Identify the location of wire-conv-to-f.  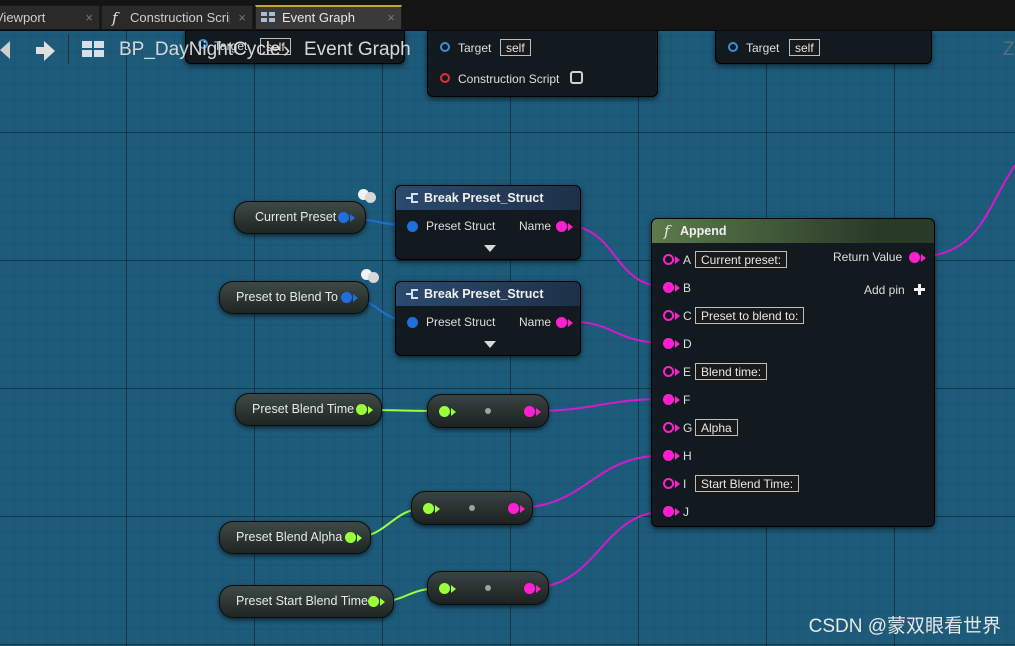
(598, 405).